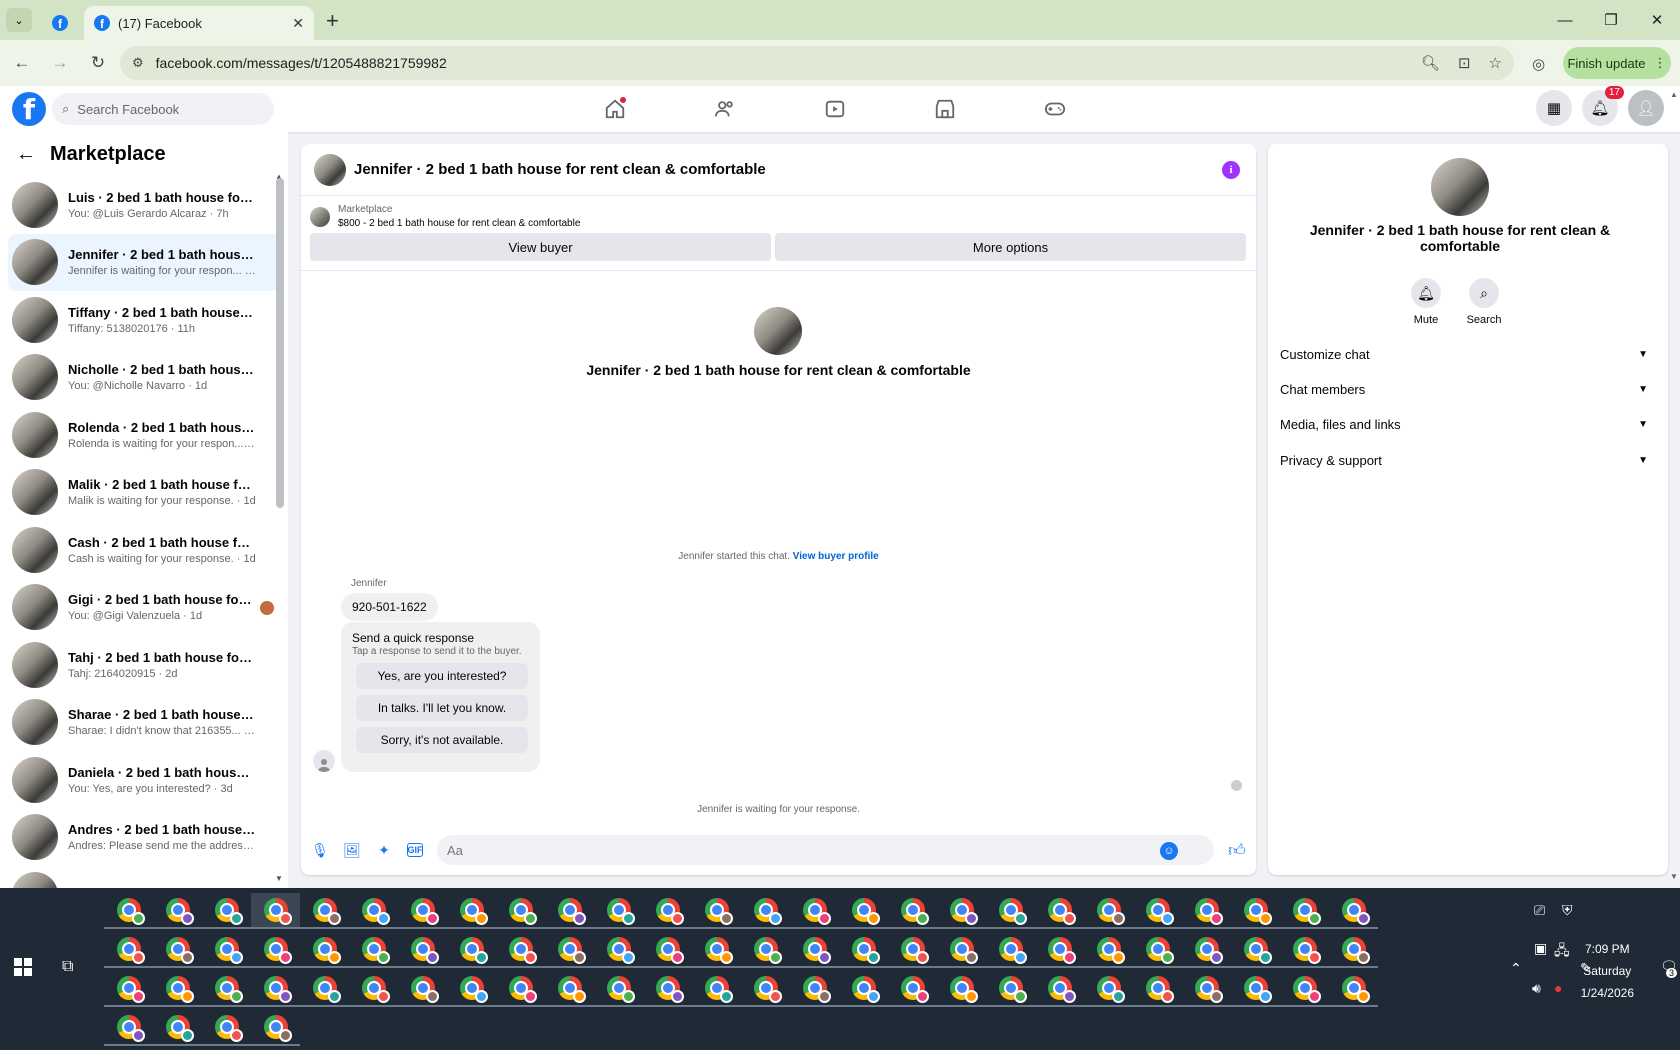  I want to click on gif-icon: GIF, so click(415, 850).